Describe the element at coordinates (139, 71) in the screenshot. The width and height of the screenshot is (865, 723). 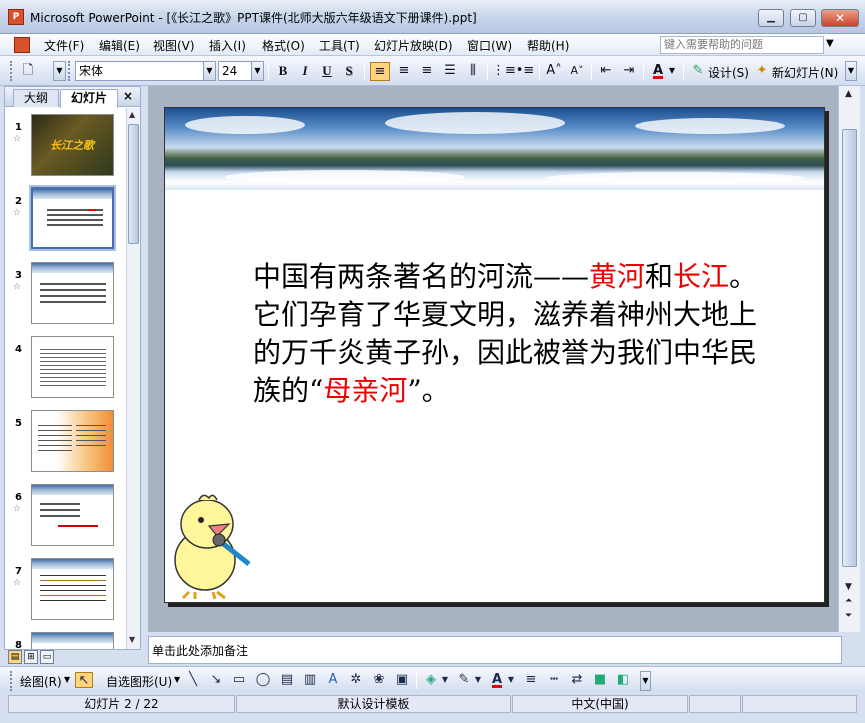
I see `font-name-field: 宋体` at that location.